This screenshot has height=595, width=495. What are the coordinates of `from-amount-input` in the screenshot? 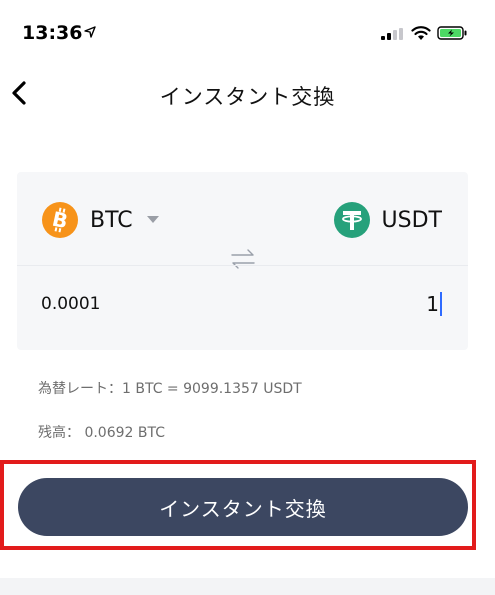 It's located at (141, 304).